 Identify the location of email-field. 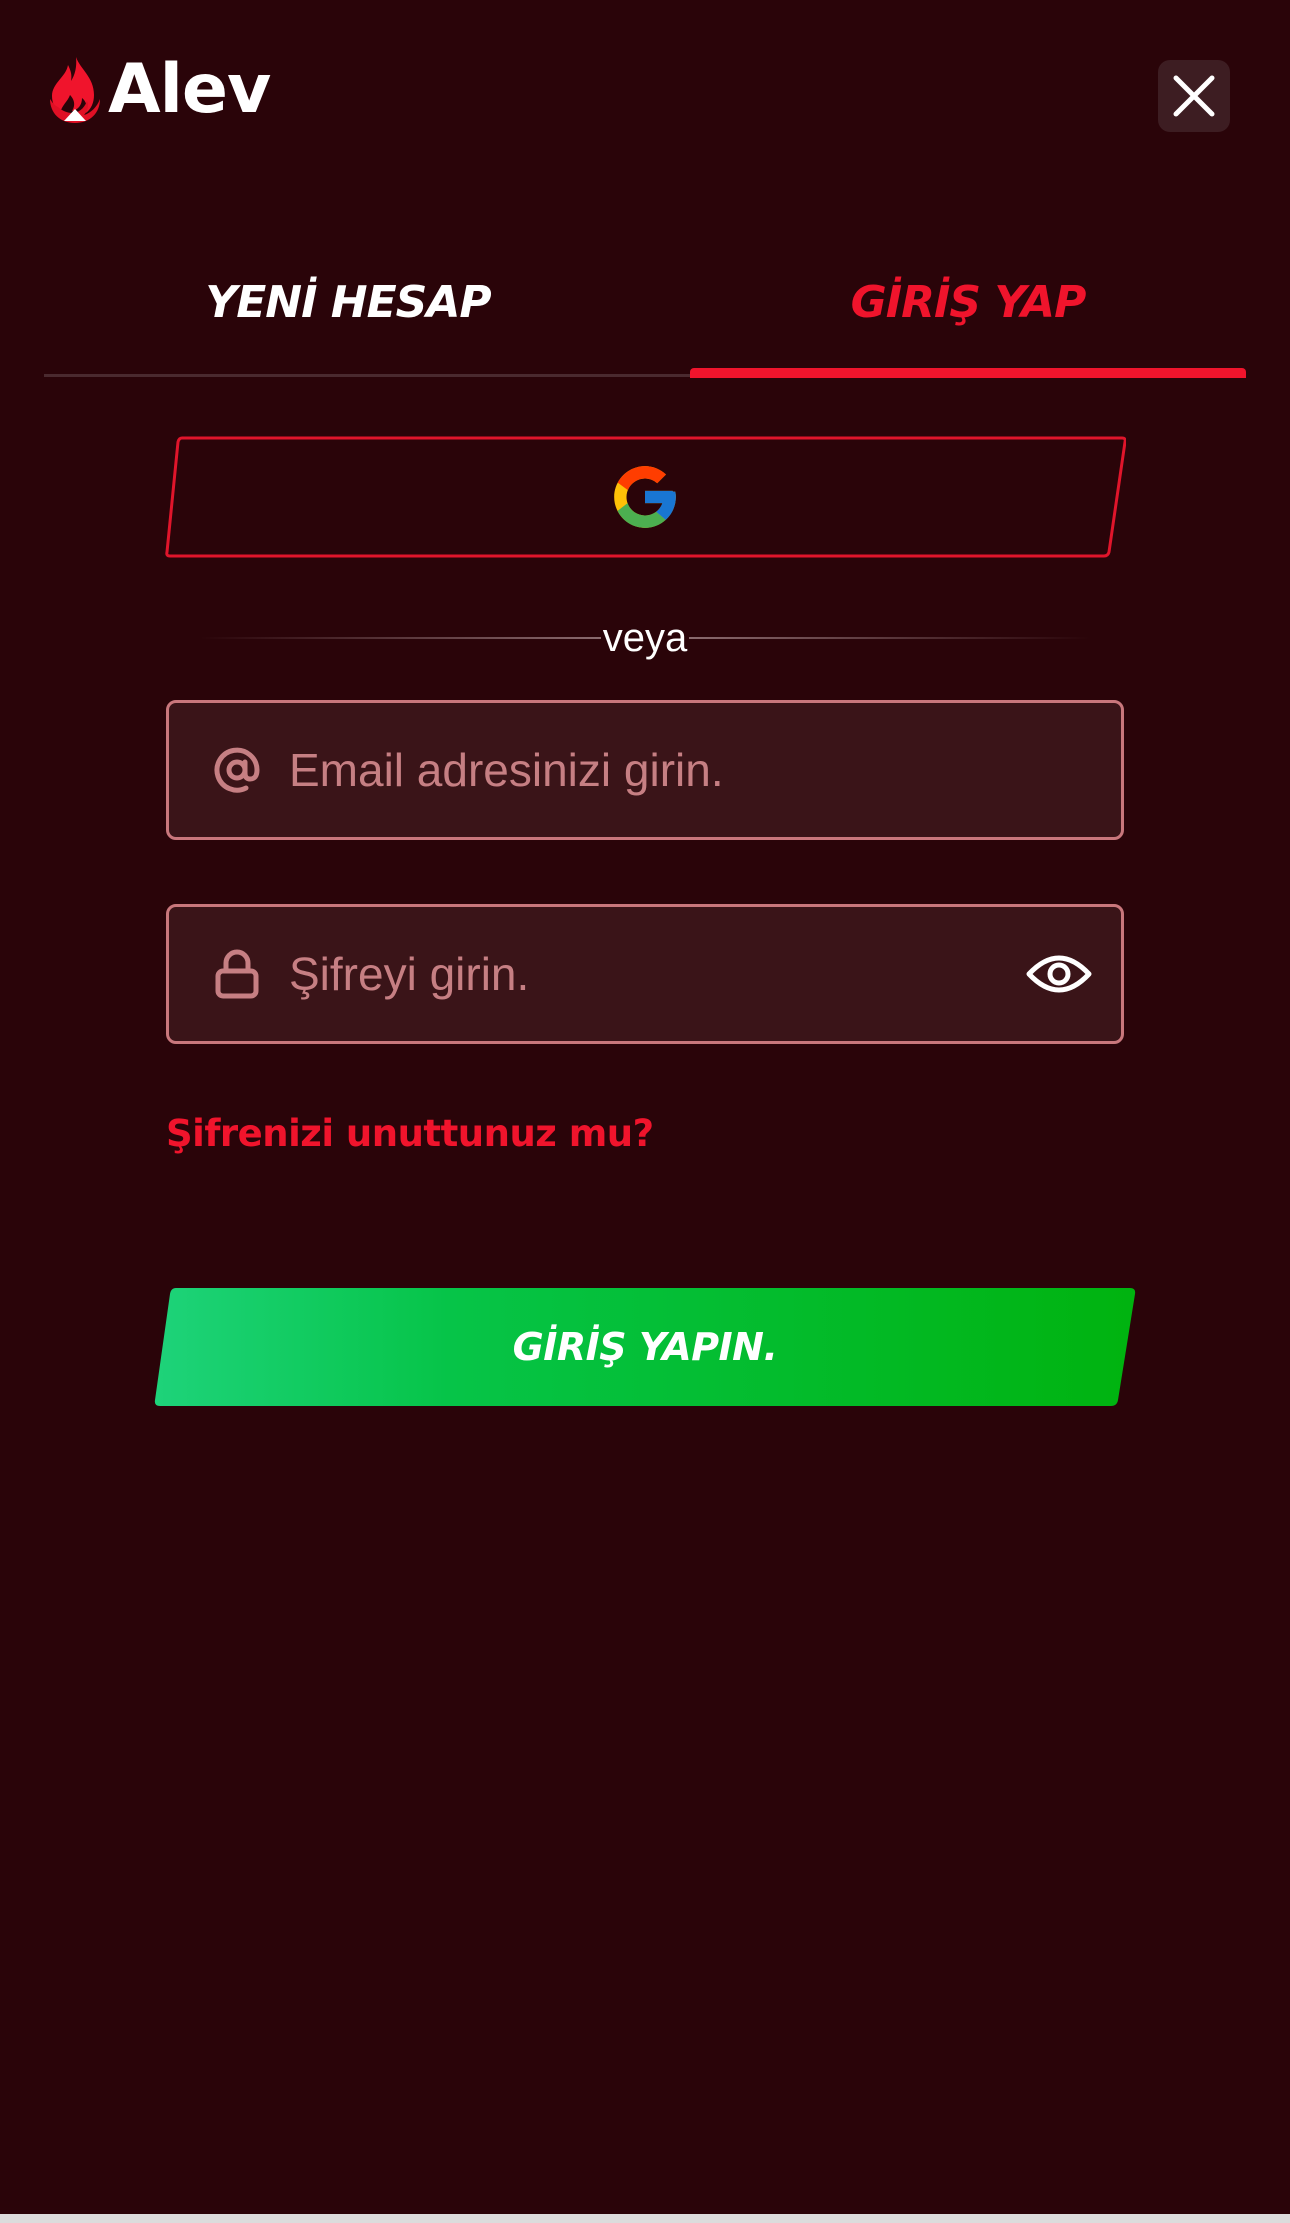
(645, 770).